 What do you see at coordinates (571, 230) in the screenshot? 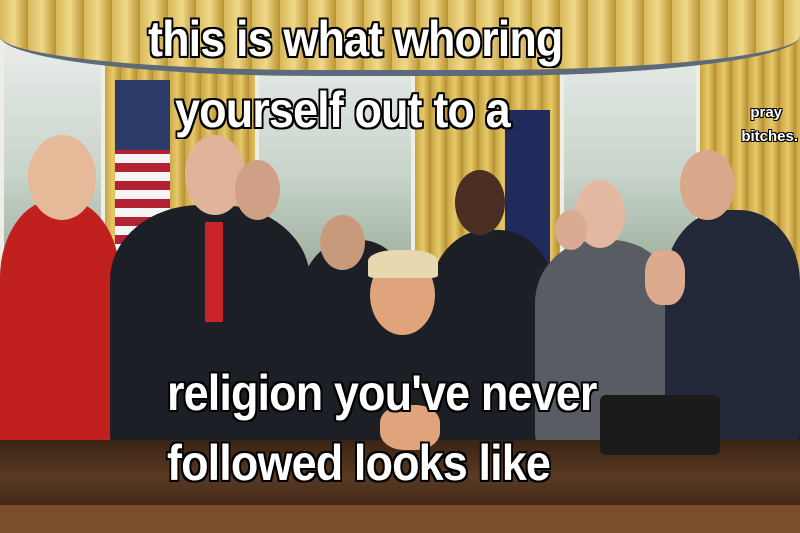
I see `bg-man-right-head` at bounding box center [571, 230].